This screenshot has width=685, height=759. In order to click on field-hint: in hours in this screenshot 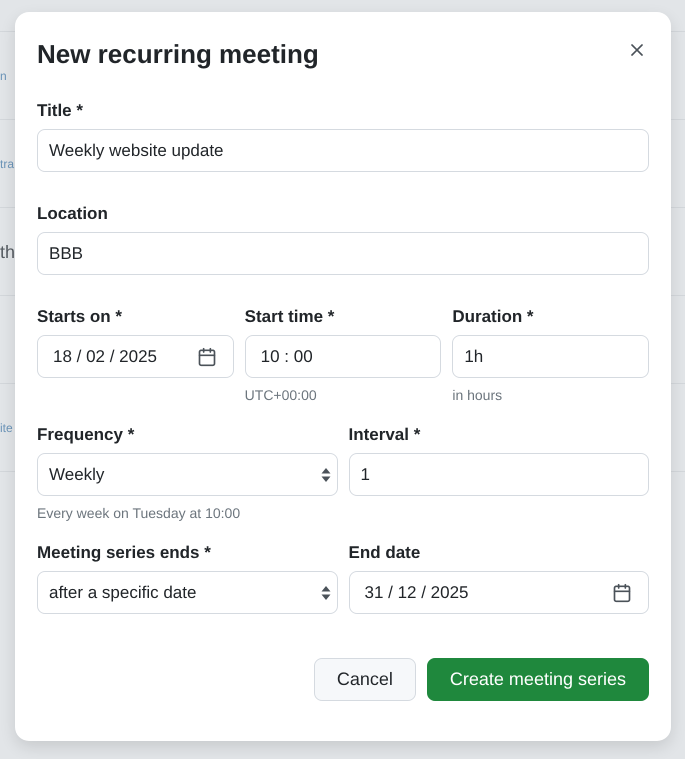, I will do `click(477, 395)`.